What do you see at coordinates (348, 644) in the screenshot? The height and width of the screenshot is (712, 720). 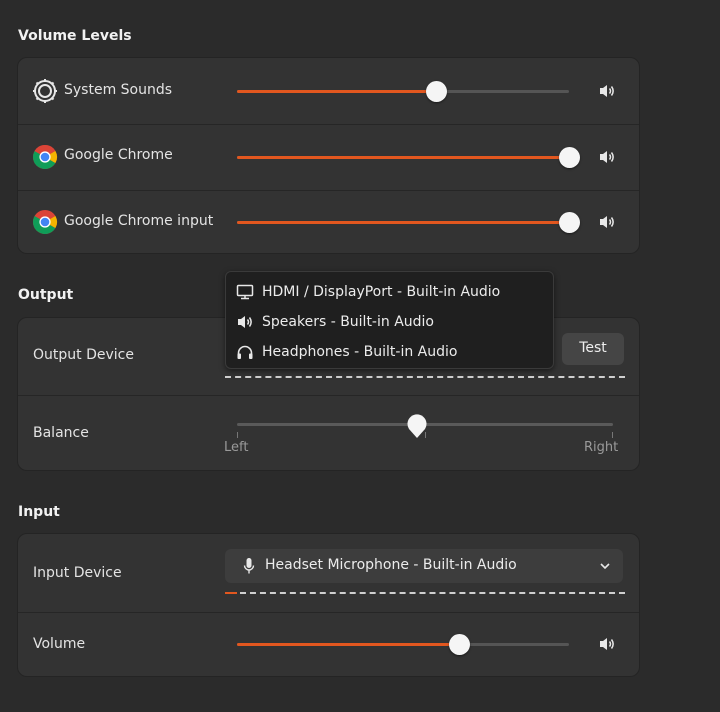 I see `input-volume-slider-fill` at bounding box center [348, 644].